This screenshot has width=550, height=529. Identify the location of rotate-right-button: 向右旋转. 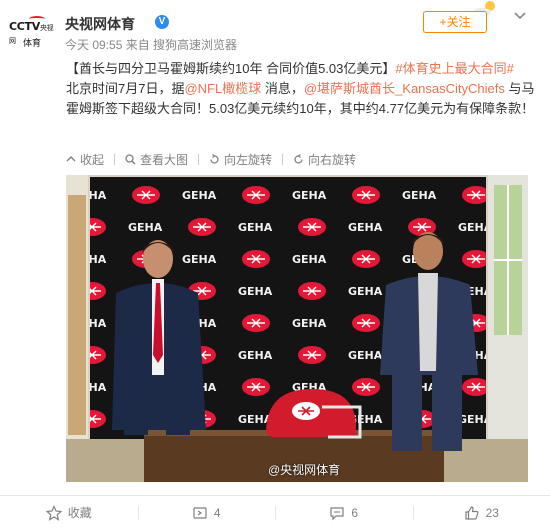
(324, 159).